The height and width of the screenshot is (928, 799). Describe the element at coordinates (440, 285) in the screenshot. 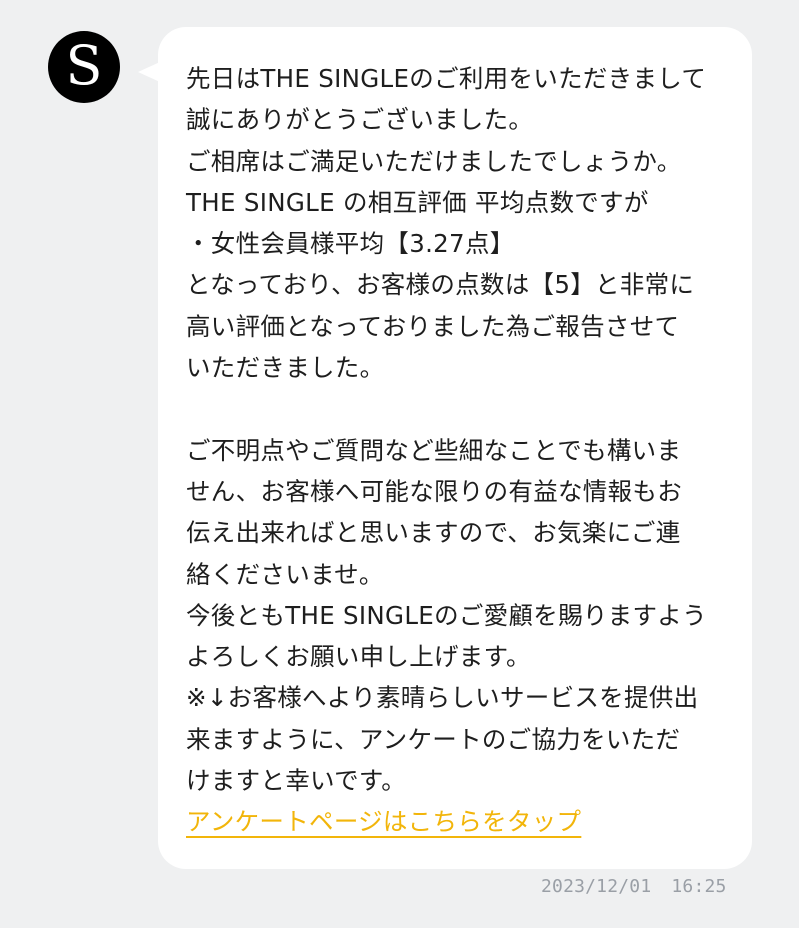

I see `message-line: となっており、お客様の点数は【5】と非常に` at that location.